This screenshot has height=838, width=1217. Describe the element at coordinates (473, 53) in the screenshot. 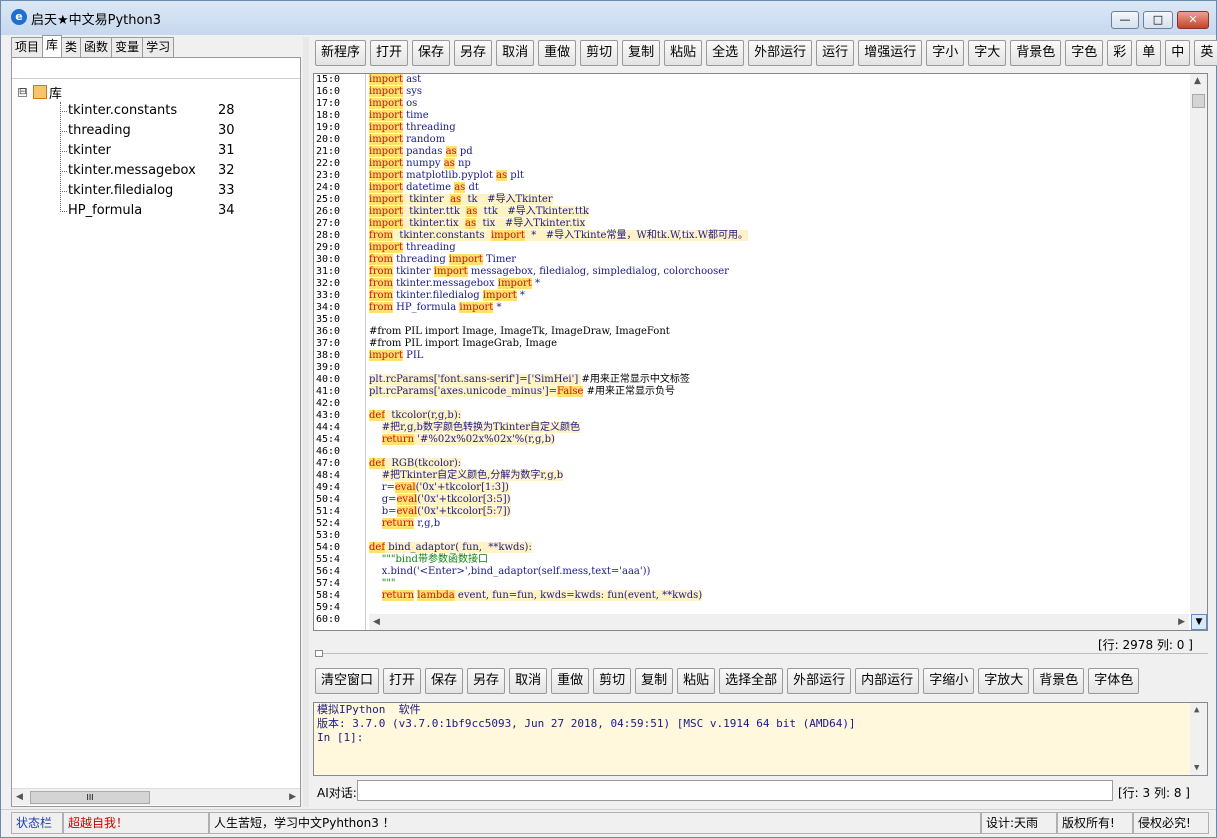

I see `editor-toolbar-button: 另存` at that location.